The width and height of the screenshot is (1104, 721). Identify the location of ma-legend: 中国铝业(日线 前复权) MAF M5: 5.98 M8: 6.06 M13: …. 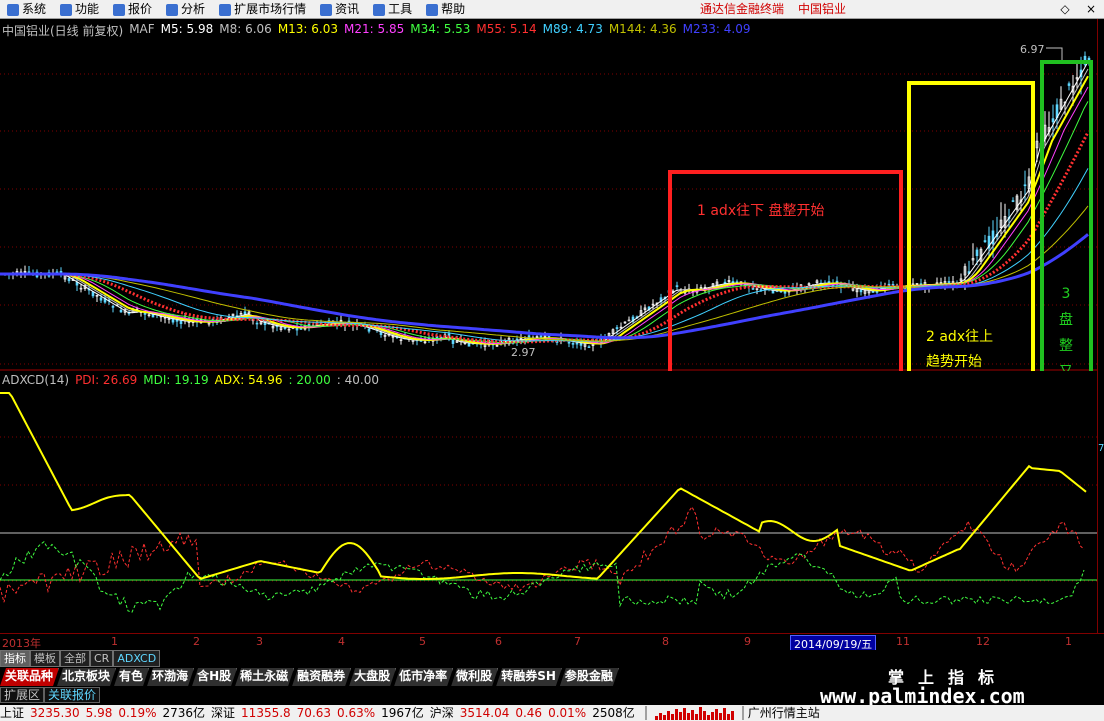
(376, 30).